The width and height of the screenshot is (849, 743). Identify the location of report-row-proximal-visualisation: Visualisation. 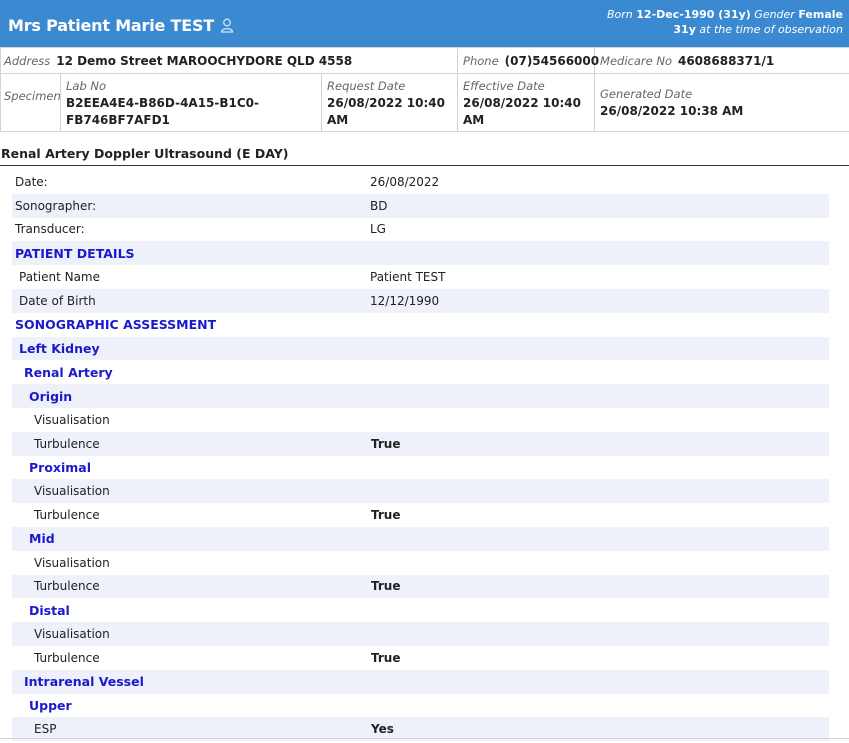
(420, 491).